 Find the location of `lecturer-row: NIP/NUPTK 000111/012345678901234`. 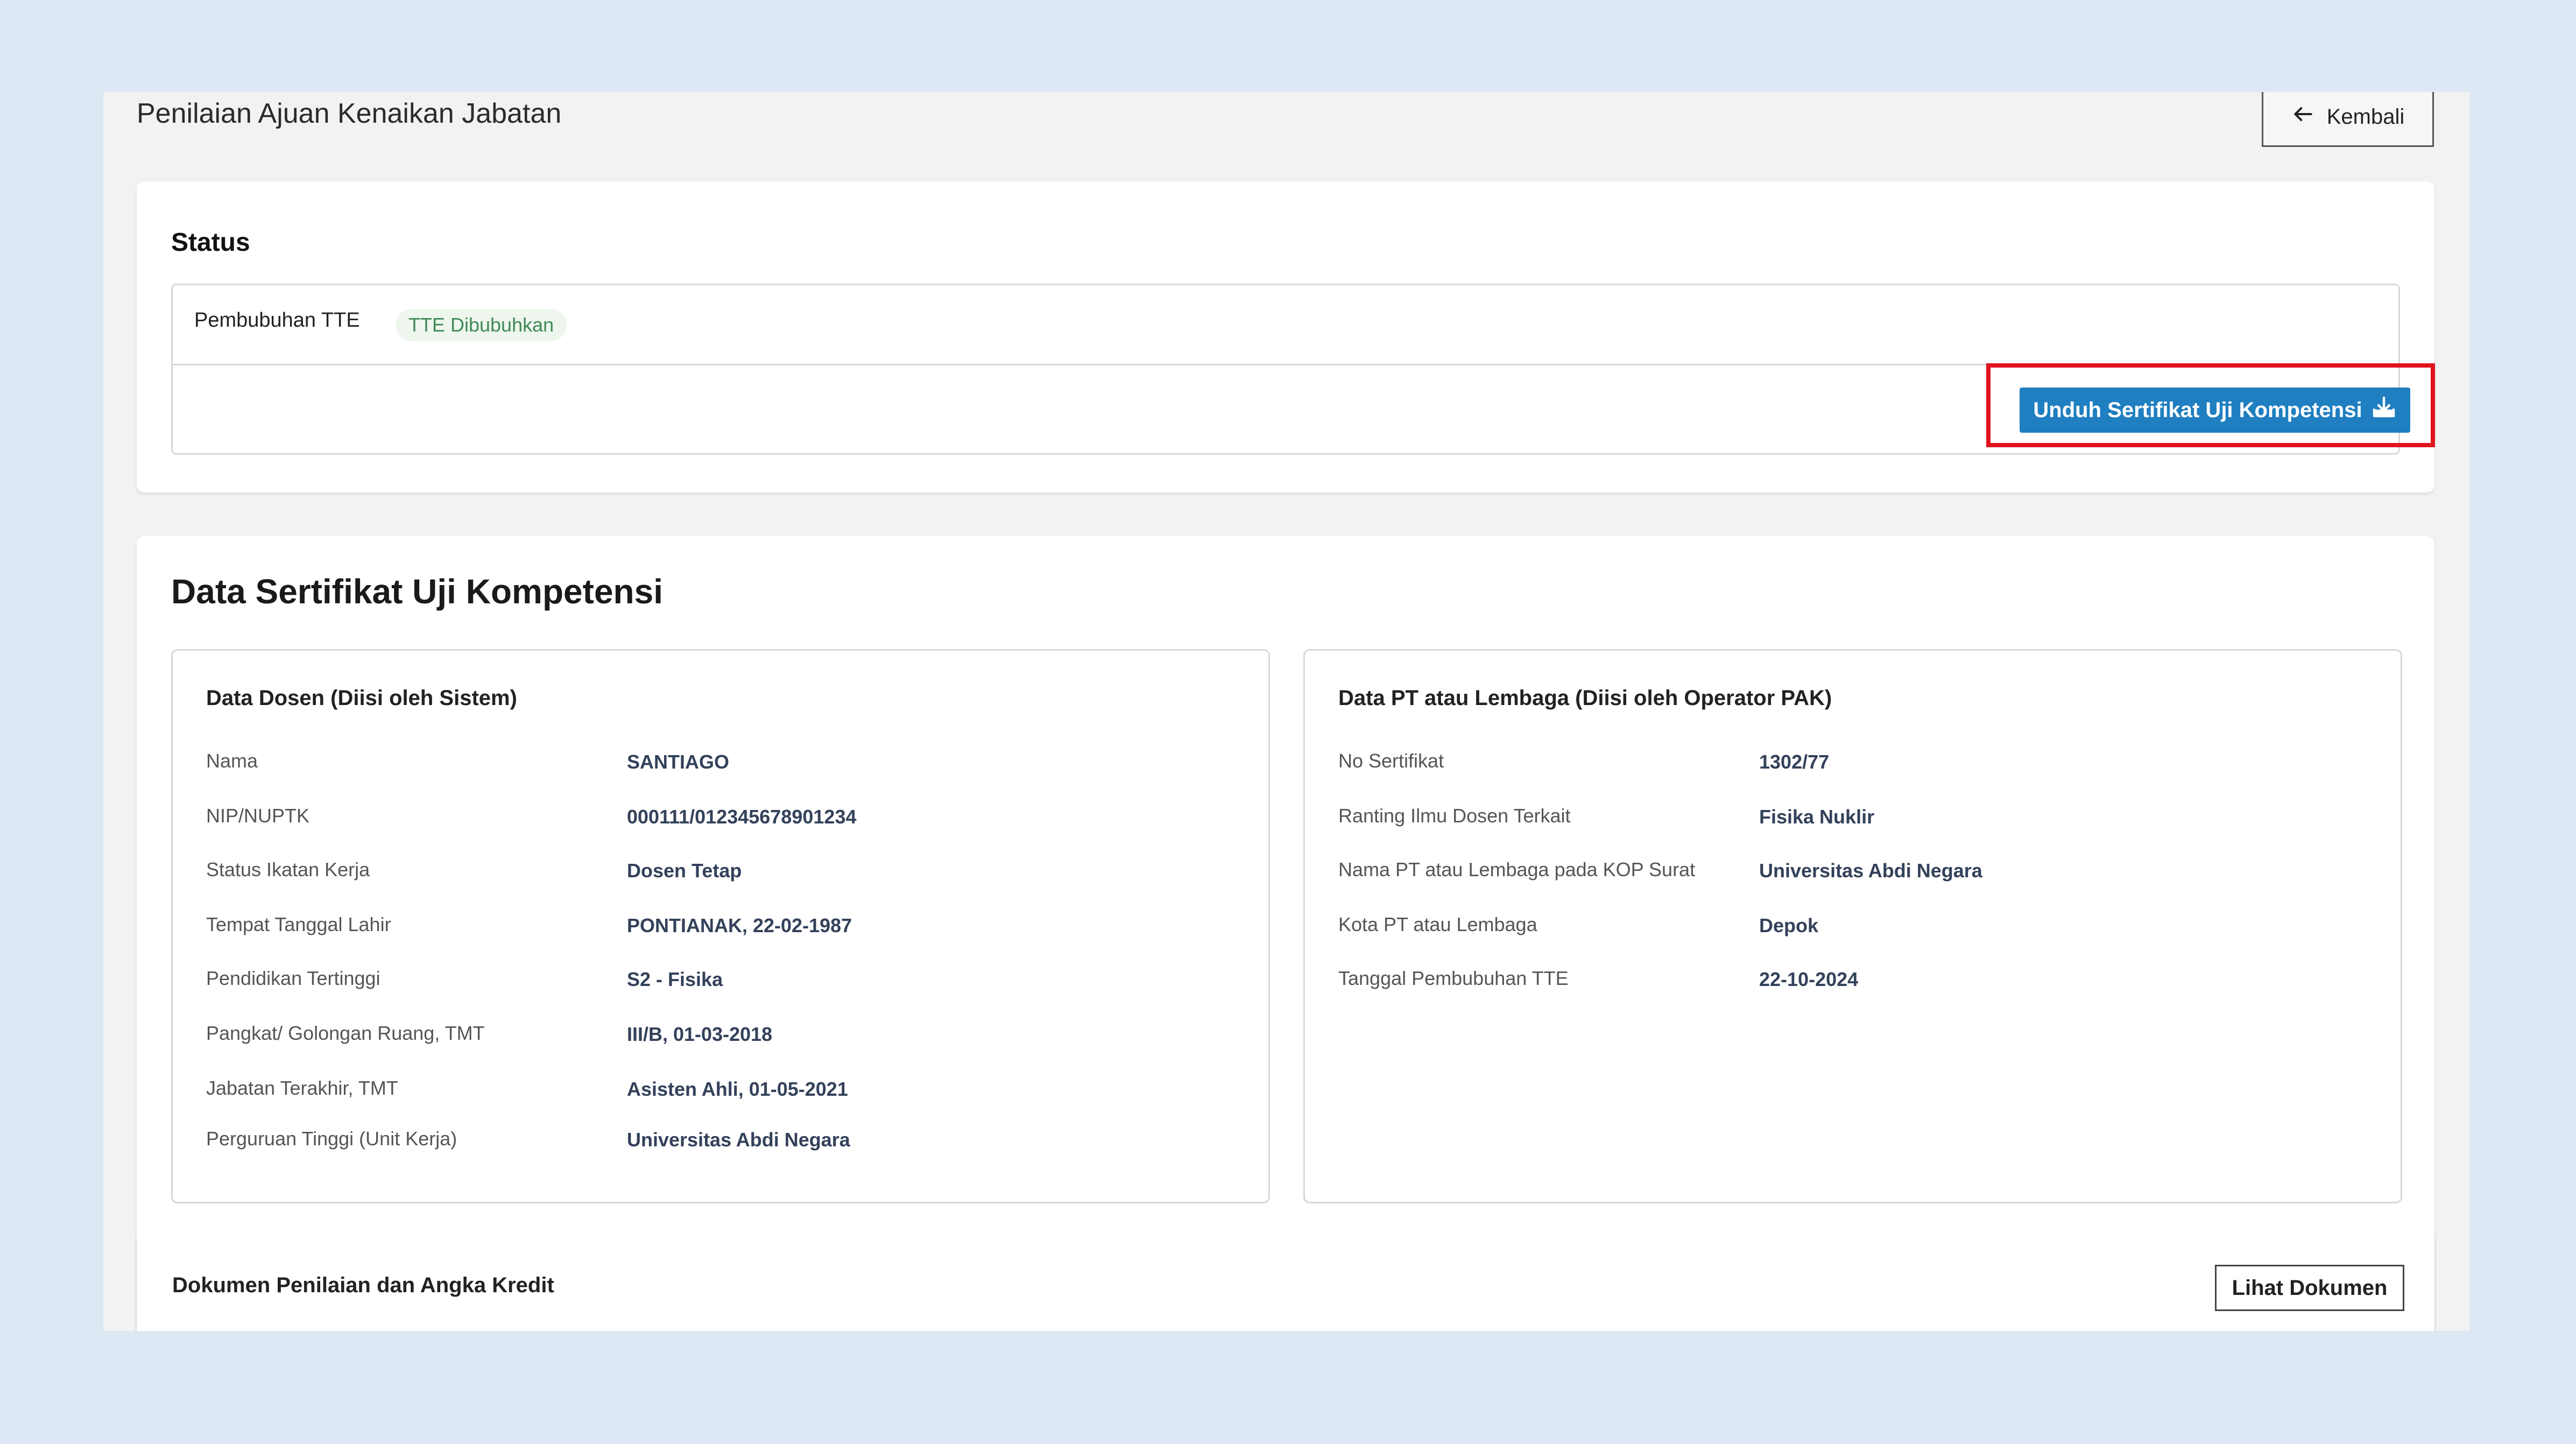

lecturer-row: NIP/NUPTK 000111/012345678901234 is located at coordinates (717, 818).